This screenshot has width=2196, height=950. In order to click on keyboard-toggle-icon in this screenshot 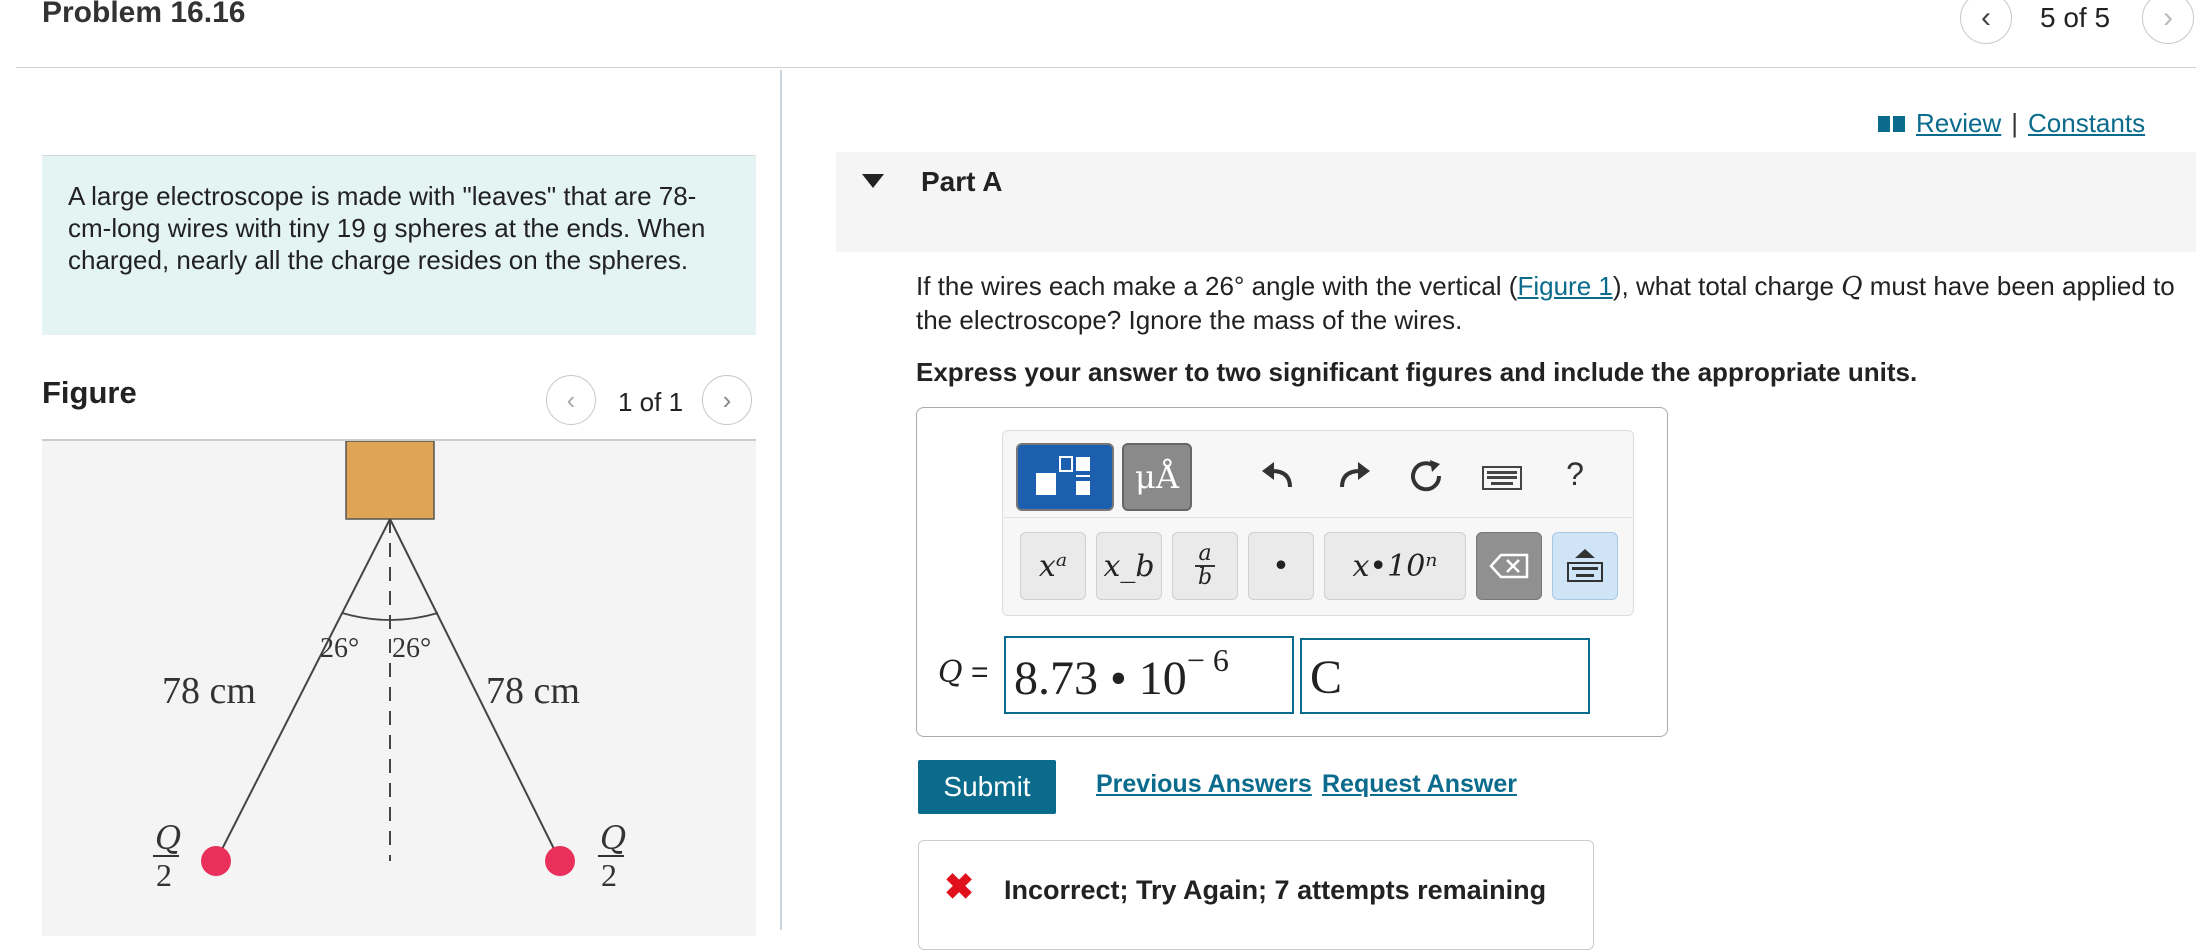, I will do `click(1585, 565)`.